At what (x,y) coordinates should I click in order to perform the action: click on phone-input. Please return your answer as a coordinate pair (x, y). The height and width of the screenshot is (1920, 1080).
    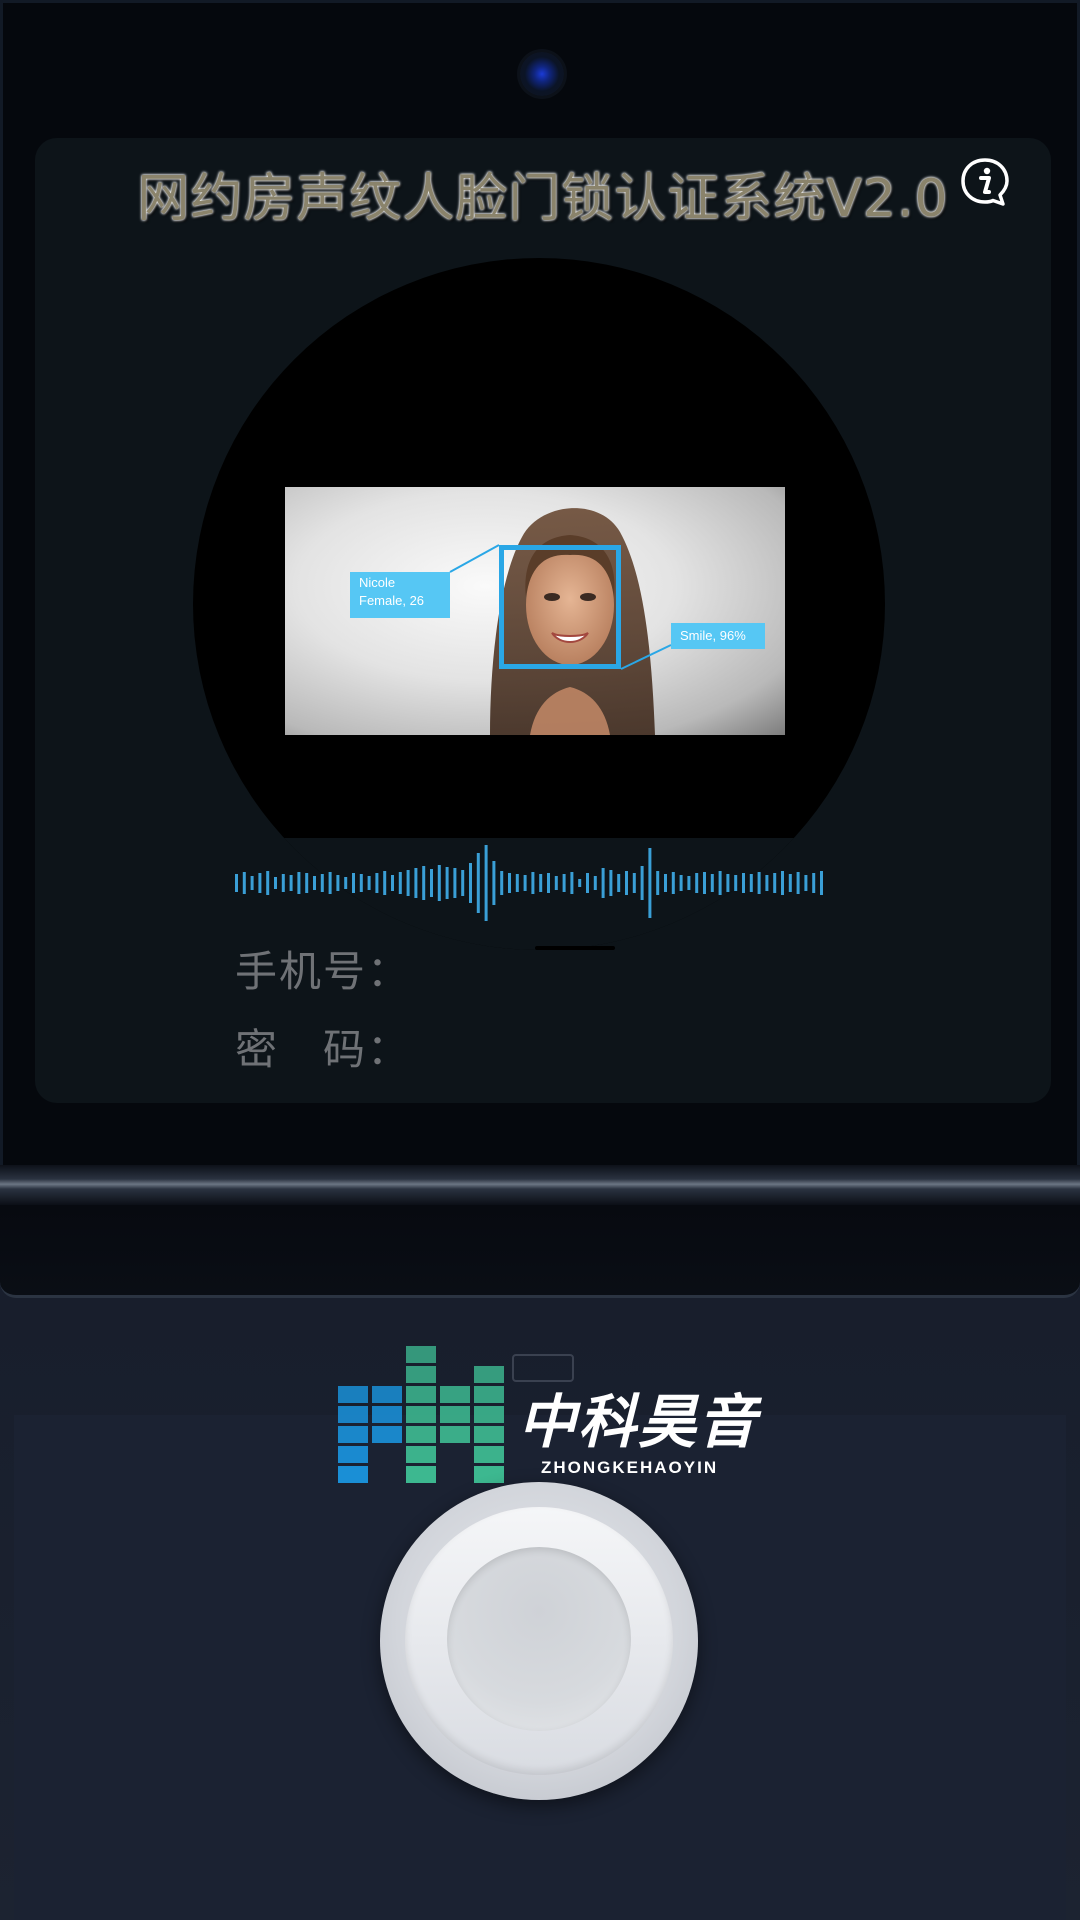
    Looking at the image, I should click on (575, 948).